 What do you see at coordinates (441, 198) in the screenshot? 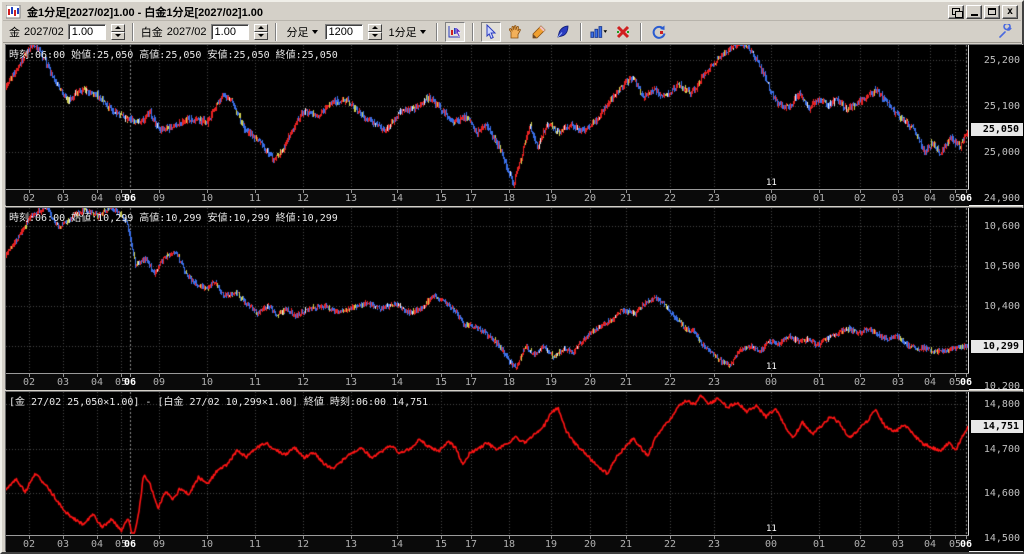
I see `x-axis-label: 15` at bounding box center [441, 198].